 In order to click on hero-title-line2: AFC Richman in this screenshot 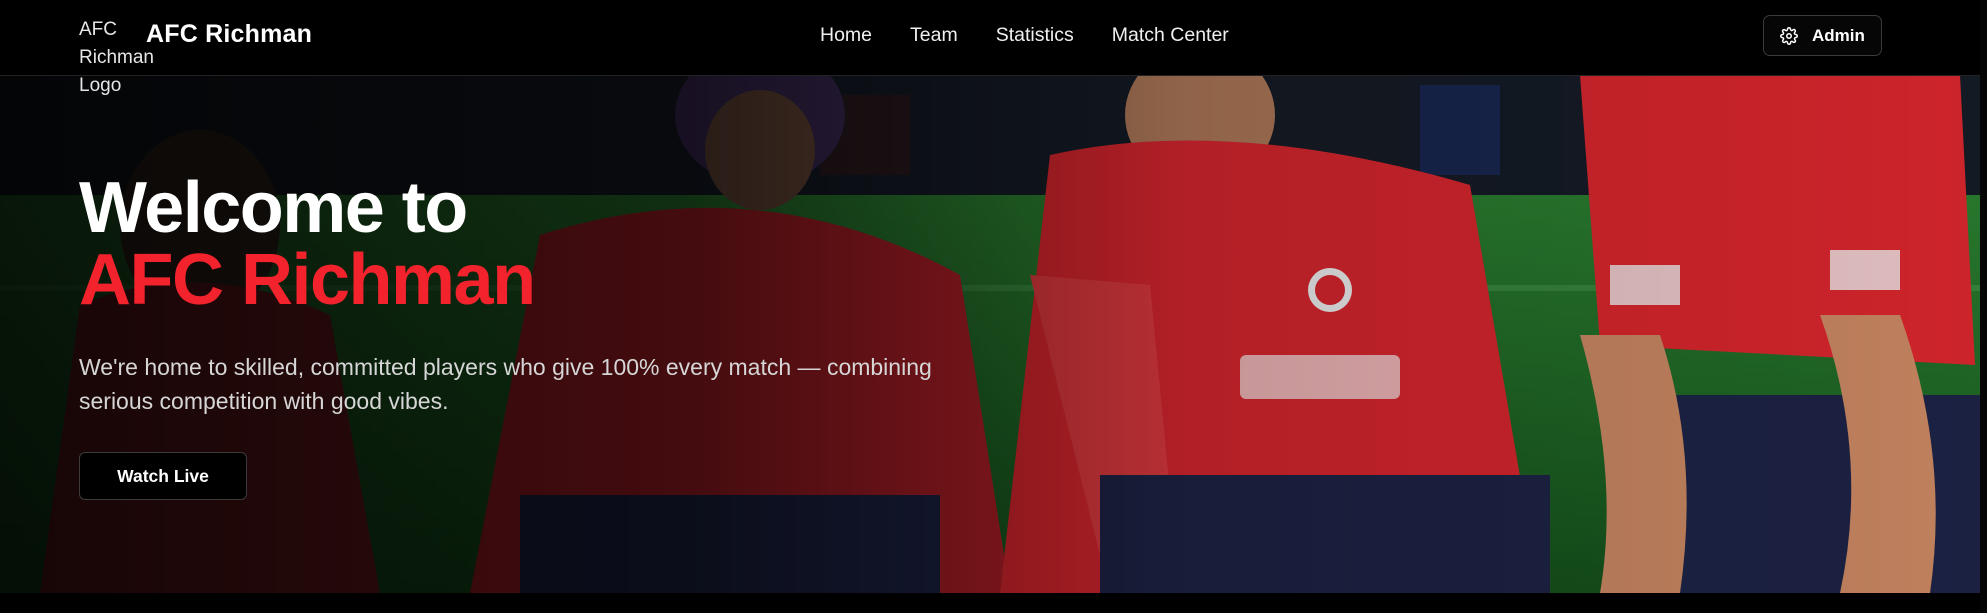, I will do `click(307, 280)`.